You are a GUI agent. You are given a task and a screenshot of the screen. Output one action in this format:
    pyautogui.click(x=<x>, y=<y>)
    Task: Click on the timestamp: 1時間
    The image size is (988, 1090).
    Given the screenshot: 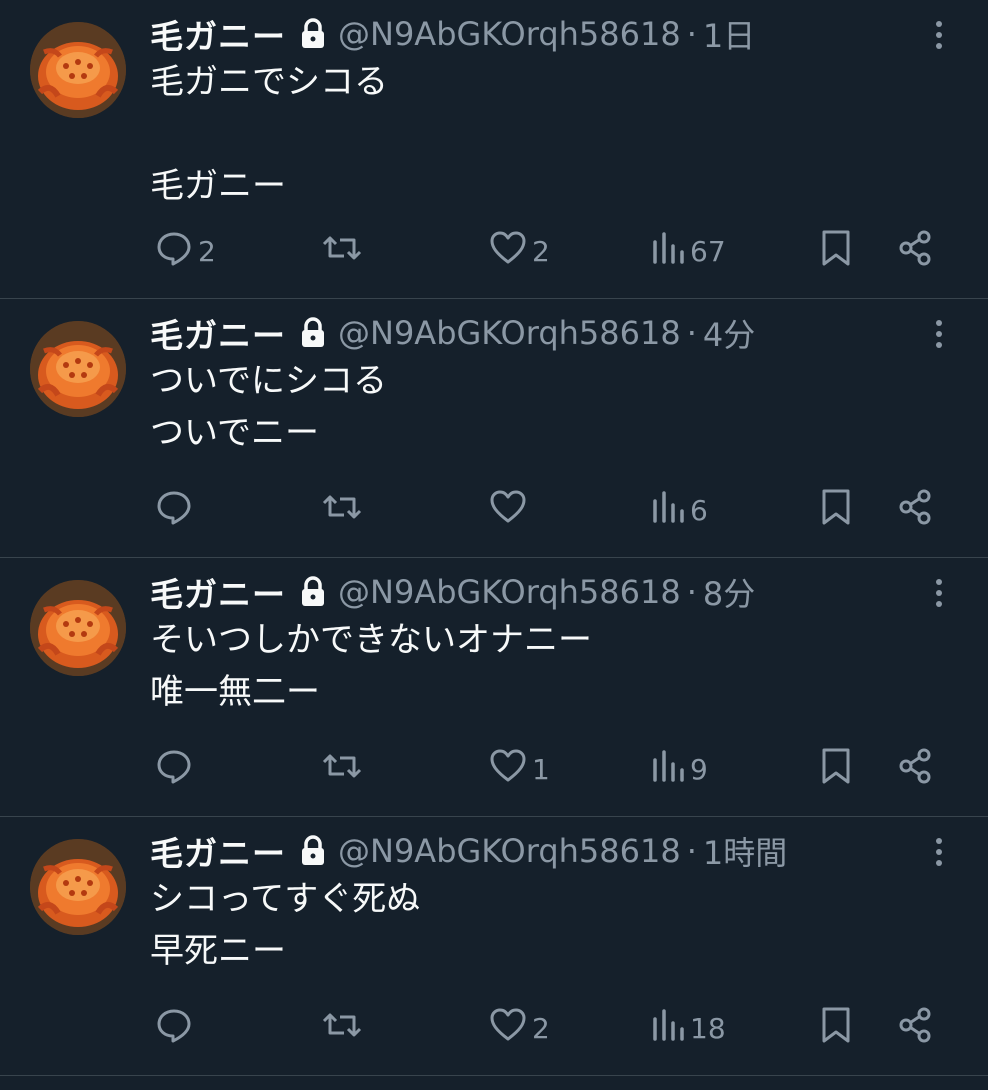 What is the action you would take?
    pyautogui.click(x=745, y=851)
    